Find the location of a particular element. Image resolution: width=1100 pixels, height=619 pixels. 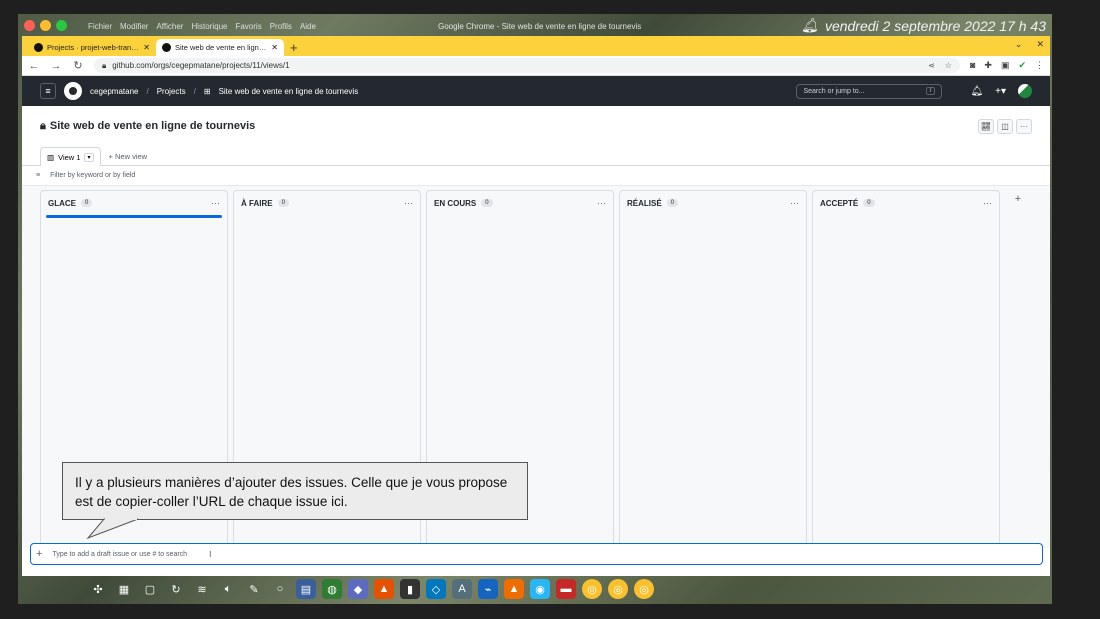

reload-icon: ↻ is located at coordinates (78, 65).